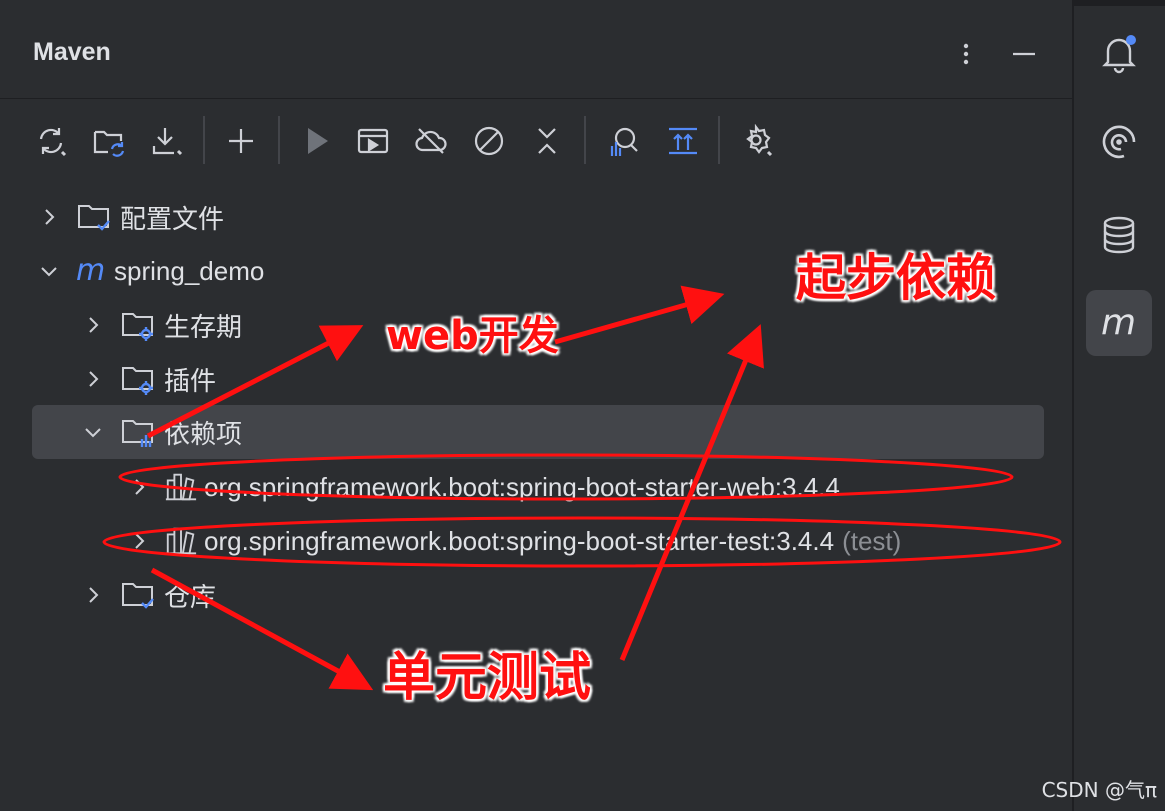 The height and width of the screenshot is (811, 1165). I want to click on maven-project-icon: m, so click(92, 271).